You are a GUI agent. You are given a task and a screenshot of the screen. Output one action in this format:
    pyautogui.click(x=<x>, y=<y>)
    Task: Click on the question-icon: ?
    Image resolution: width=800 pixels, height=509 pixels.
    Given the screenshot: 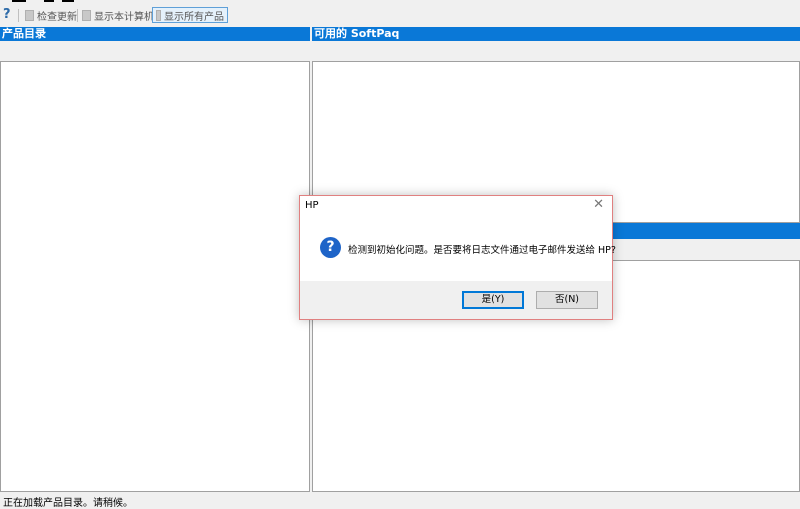 What is the action you would take?
    pyautogui.click(x=330, y=247)
    